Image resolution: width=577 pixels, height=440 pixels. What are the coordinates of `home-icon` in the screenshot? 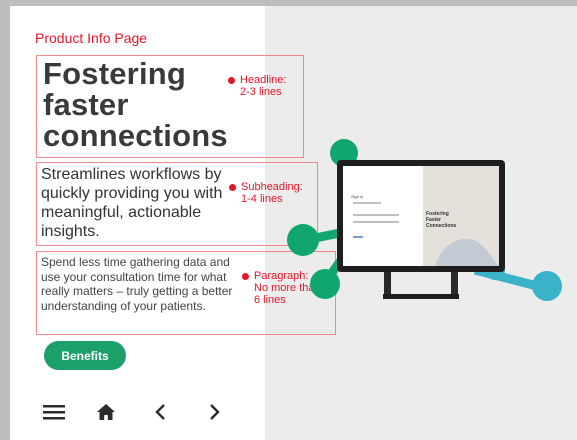 It's located at (106, 412).